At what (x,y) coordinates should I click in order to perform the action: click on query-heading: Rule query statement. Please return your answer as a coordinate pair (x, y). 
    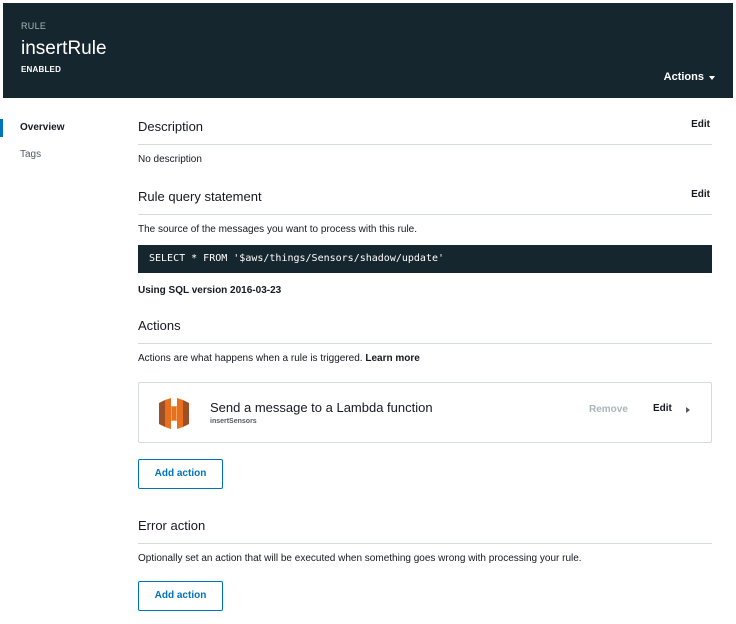
    Looking at the image, I should click on (200, 196).